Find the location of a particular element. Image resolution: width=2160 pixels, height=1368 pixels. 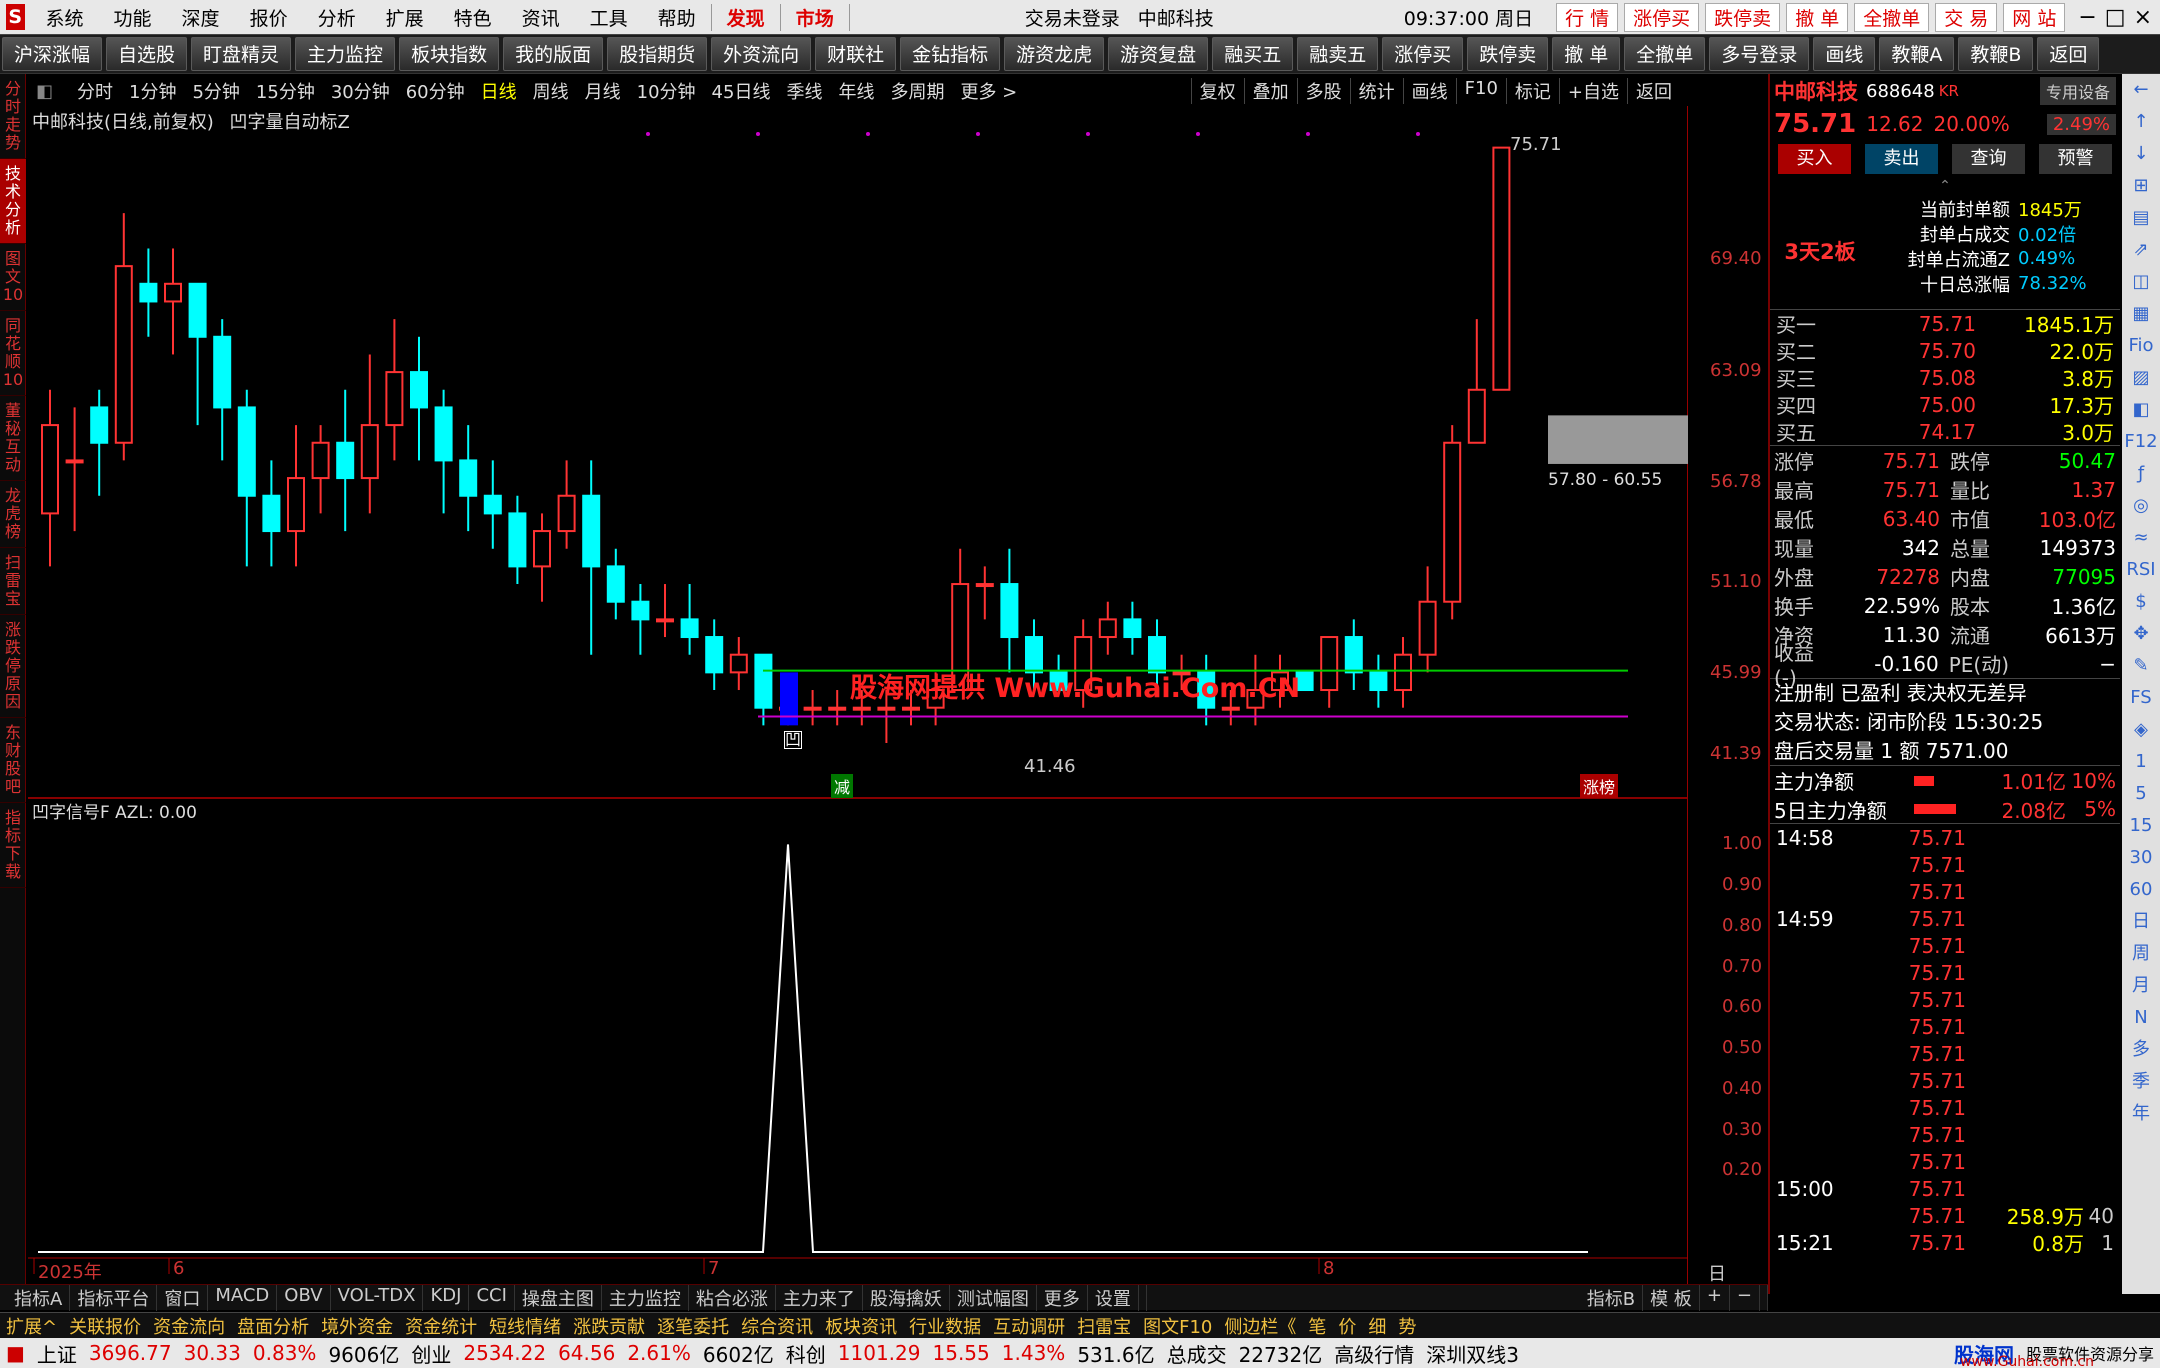

menu-item: 系统 is located at coordinates (65, 17).